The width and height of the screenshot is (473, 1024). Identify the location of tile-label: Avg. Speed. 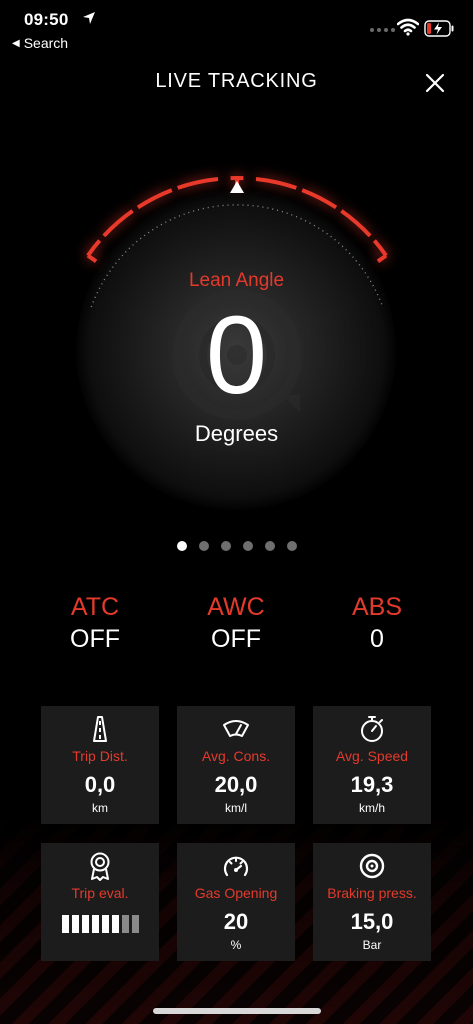
(372, 756).